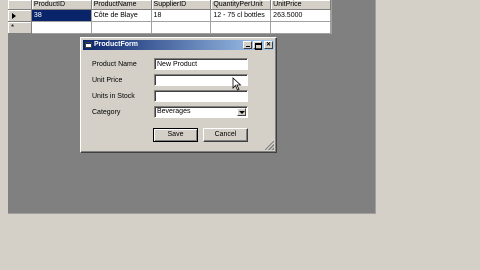 The width and height of the screenshot is (480, 270). What do you see at coordinates (301, 16) in the screenshot?
I see `cell-unitprice: 263.5000` at bounding box center [301, 16].